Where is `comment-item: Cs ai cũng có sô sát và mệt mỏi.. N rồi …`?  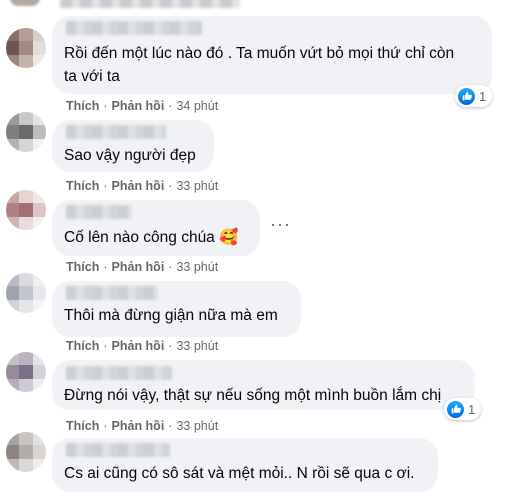
comment-item: Cs ai cũng có sô sát và mệt mỏi.. N rồi … is located at coordinates (257, 465).